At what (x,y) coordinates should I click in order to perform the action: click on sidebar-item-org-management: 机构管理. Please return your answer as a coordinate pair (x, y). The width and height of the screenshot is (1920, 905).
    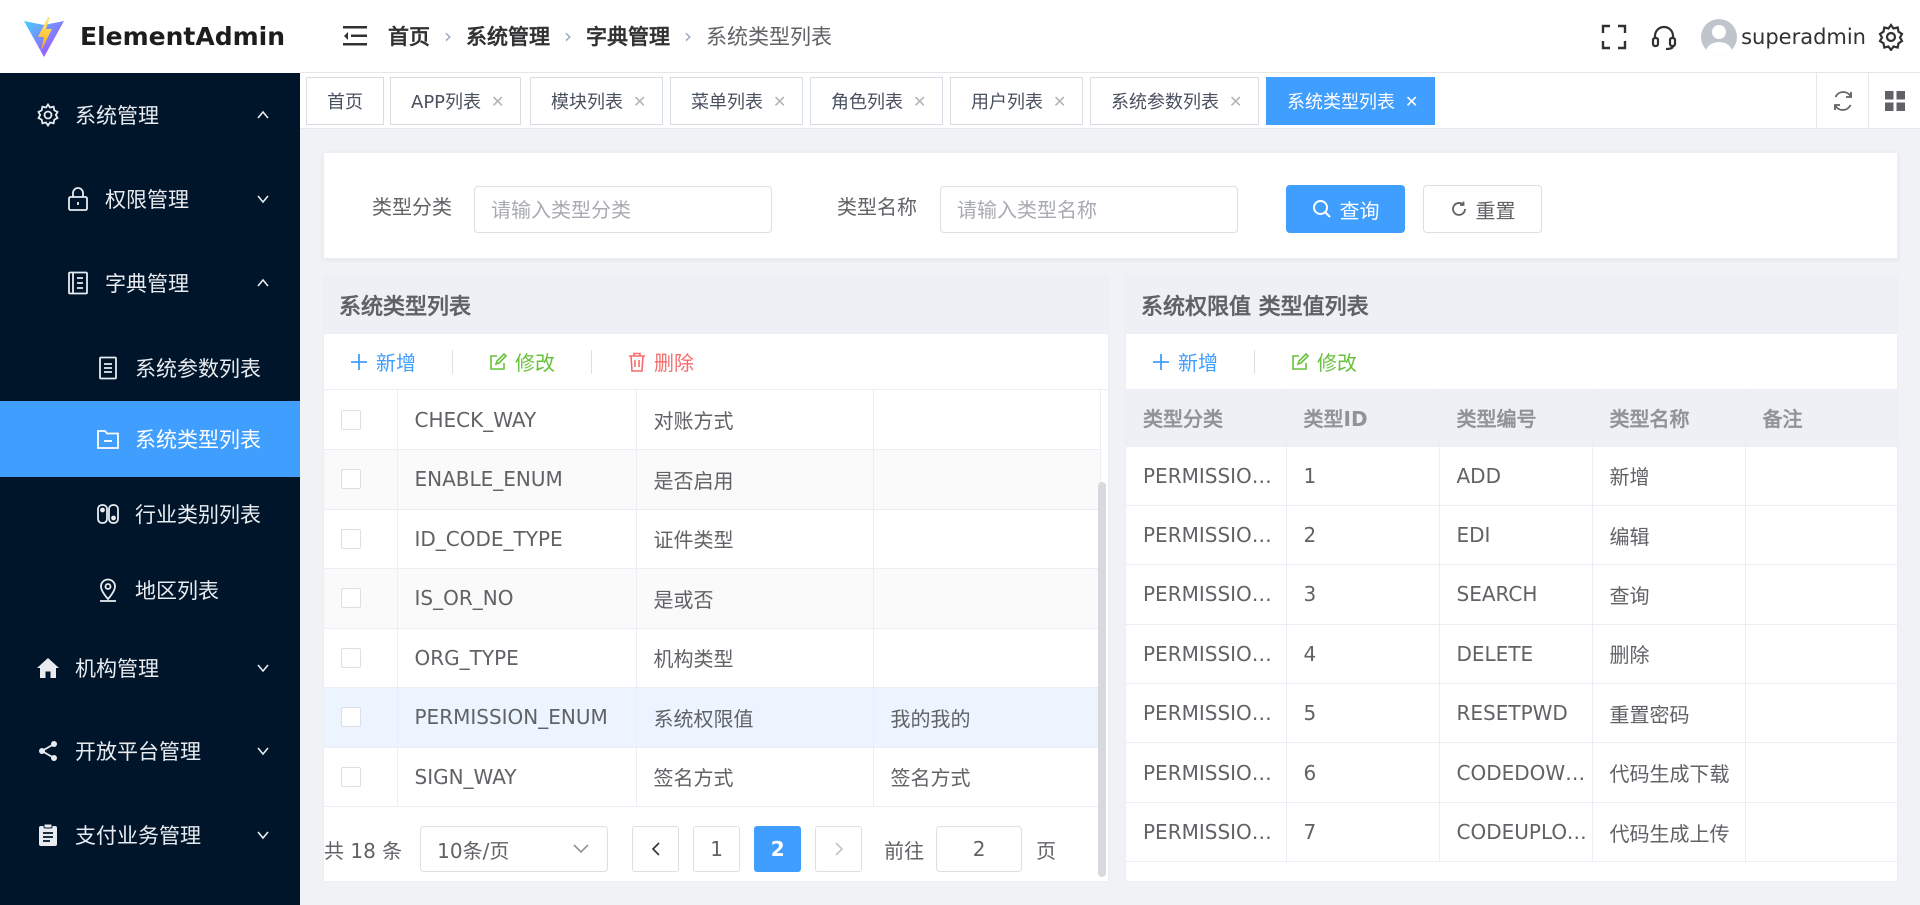
    Looking at the image, I should click on (150, 668).